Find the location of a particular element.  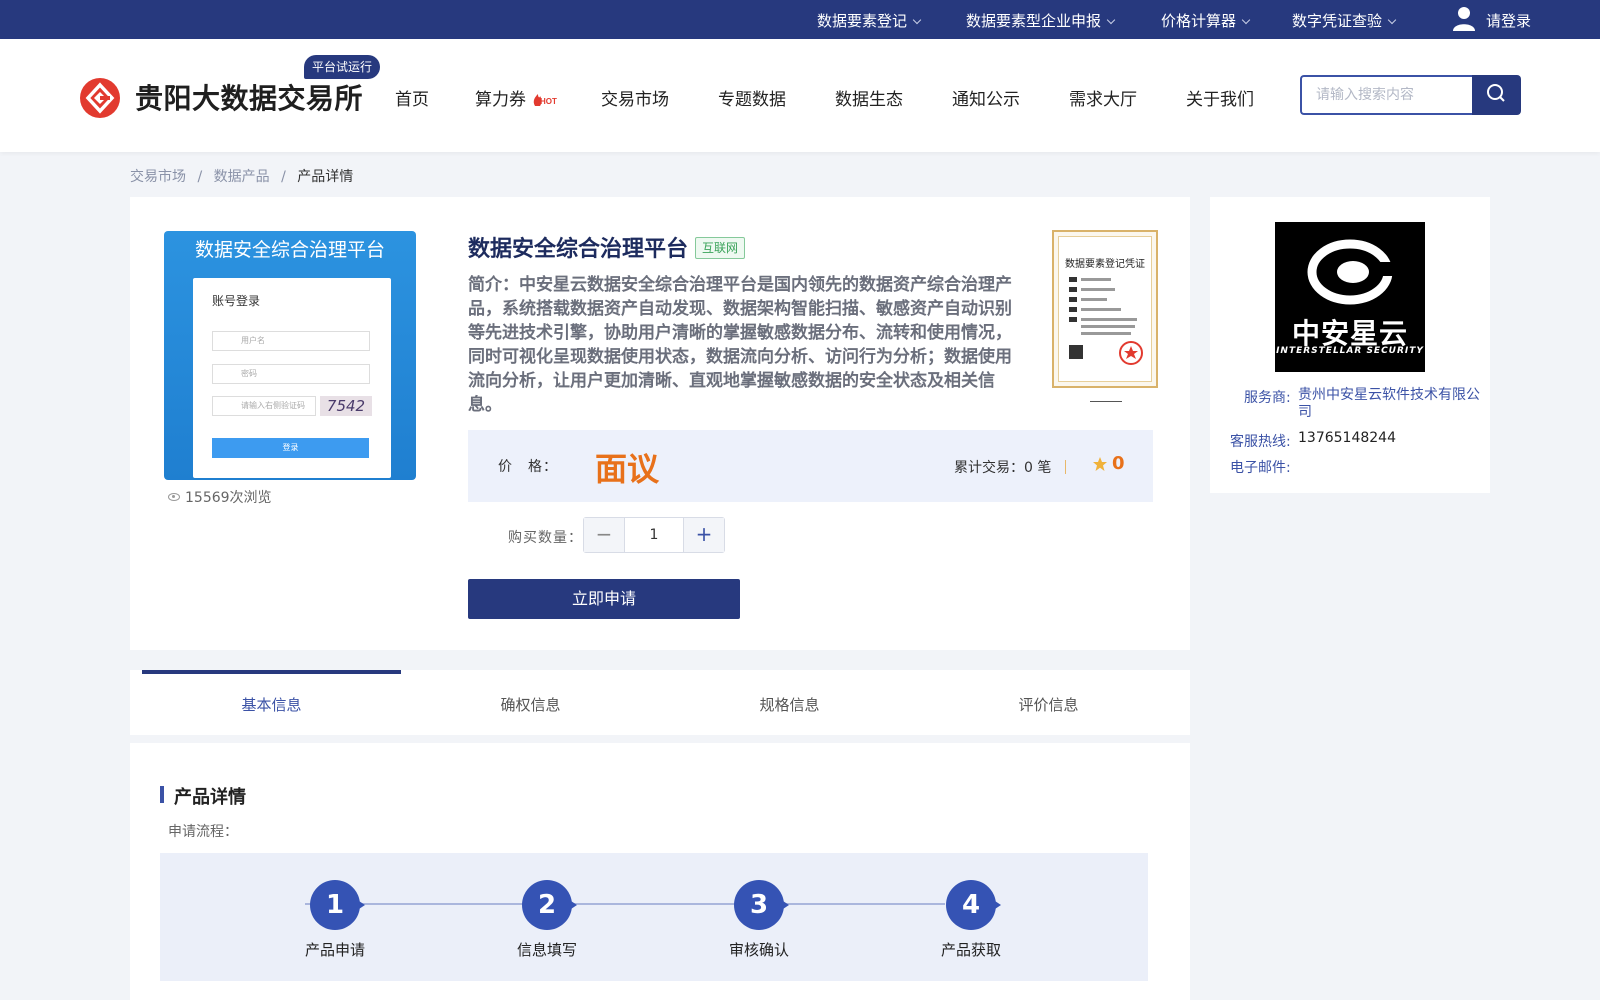

tab-review-info: 评价信息 is located at coordinates (1048, 702).